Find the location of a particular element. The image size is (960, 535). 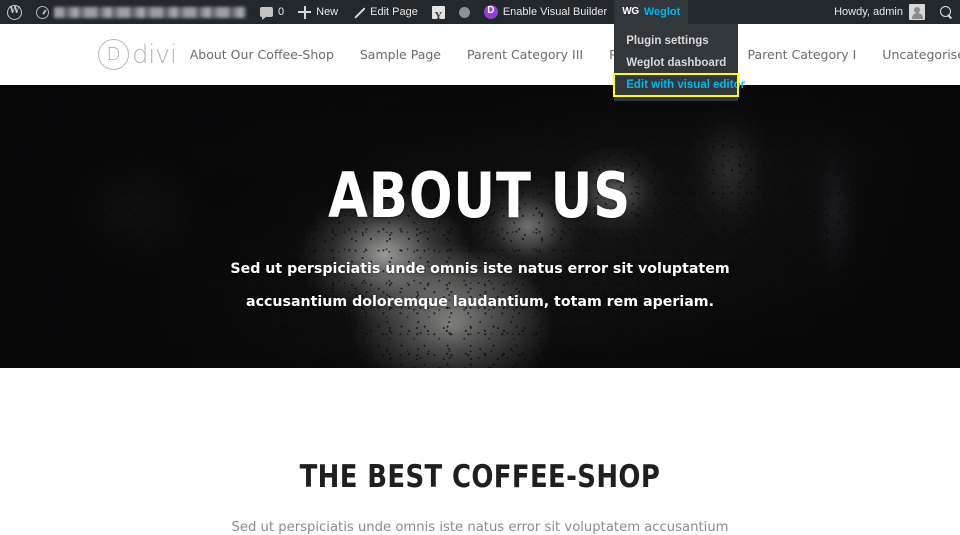

divi-wordmark: divi is located at coordinates (154, 54).